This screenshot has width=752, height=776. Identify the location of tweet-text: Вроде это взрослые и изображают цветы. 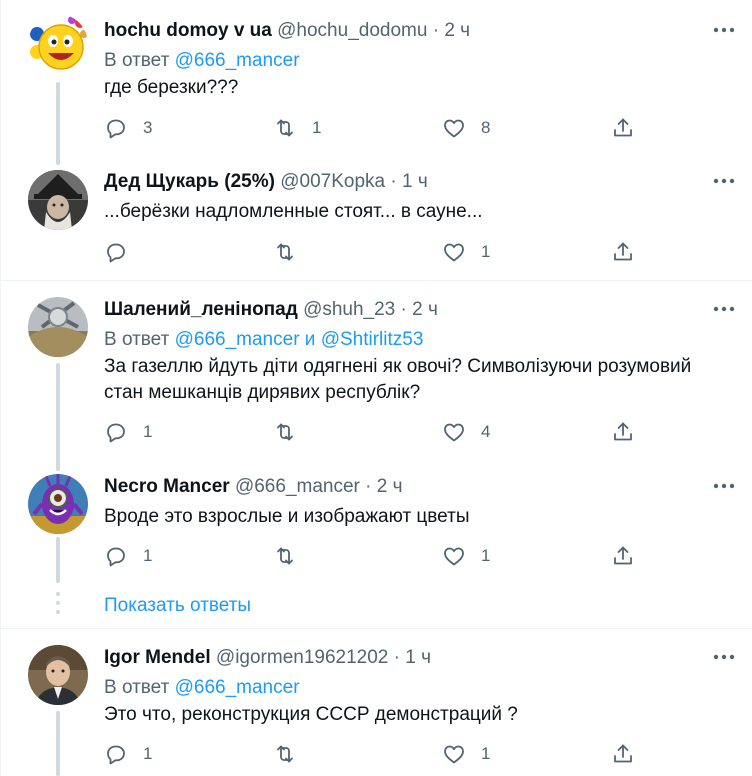
(287, 516).